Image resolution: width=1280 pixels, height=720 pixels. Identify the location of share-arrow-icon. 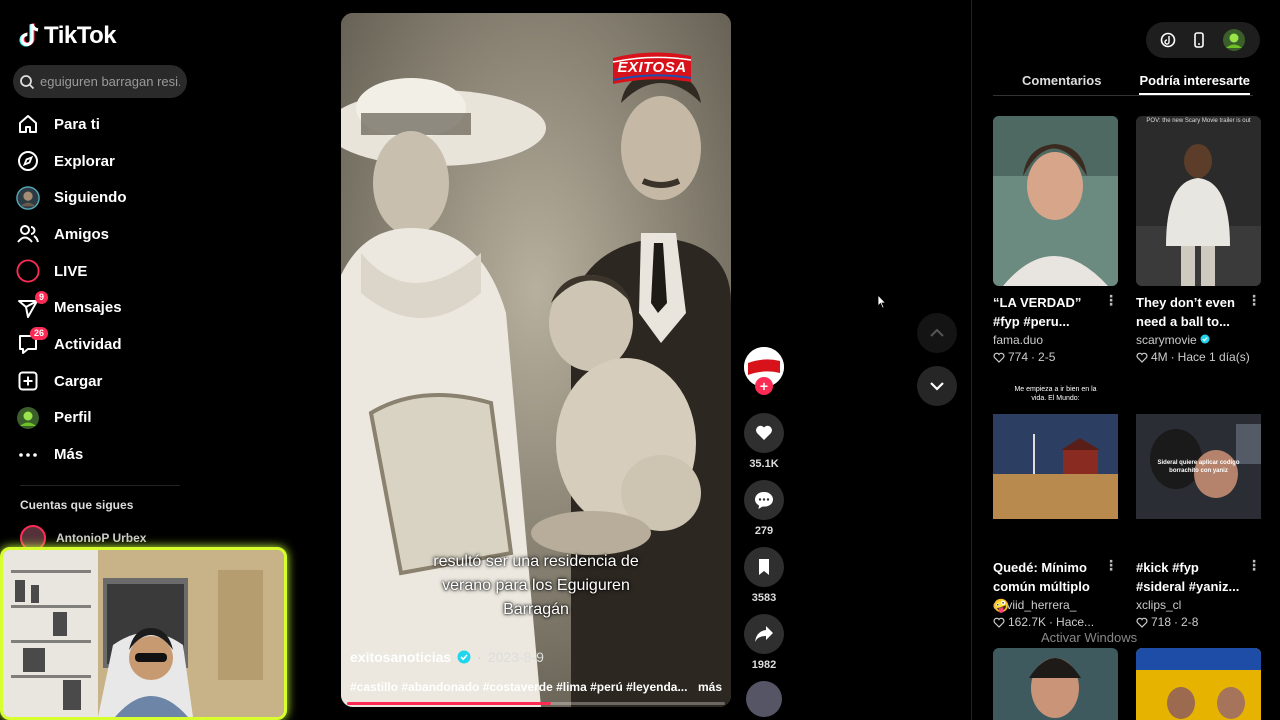
(764, 634).